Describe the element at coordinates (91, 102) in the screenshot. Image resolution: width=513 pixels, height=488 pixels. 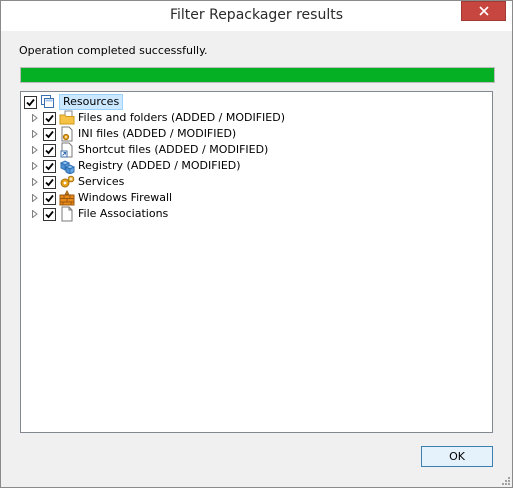
I see `tree-root-label: Resources` at that location.